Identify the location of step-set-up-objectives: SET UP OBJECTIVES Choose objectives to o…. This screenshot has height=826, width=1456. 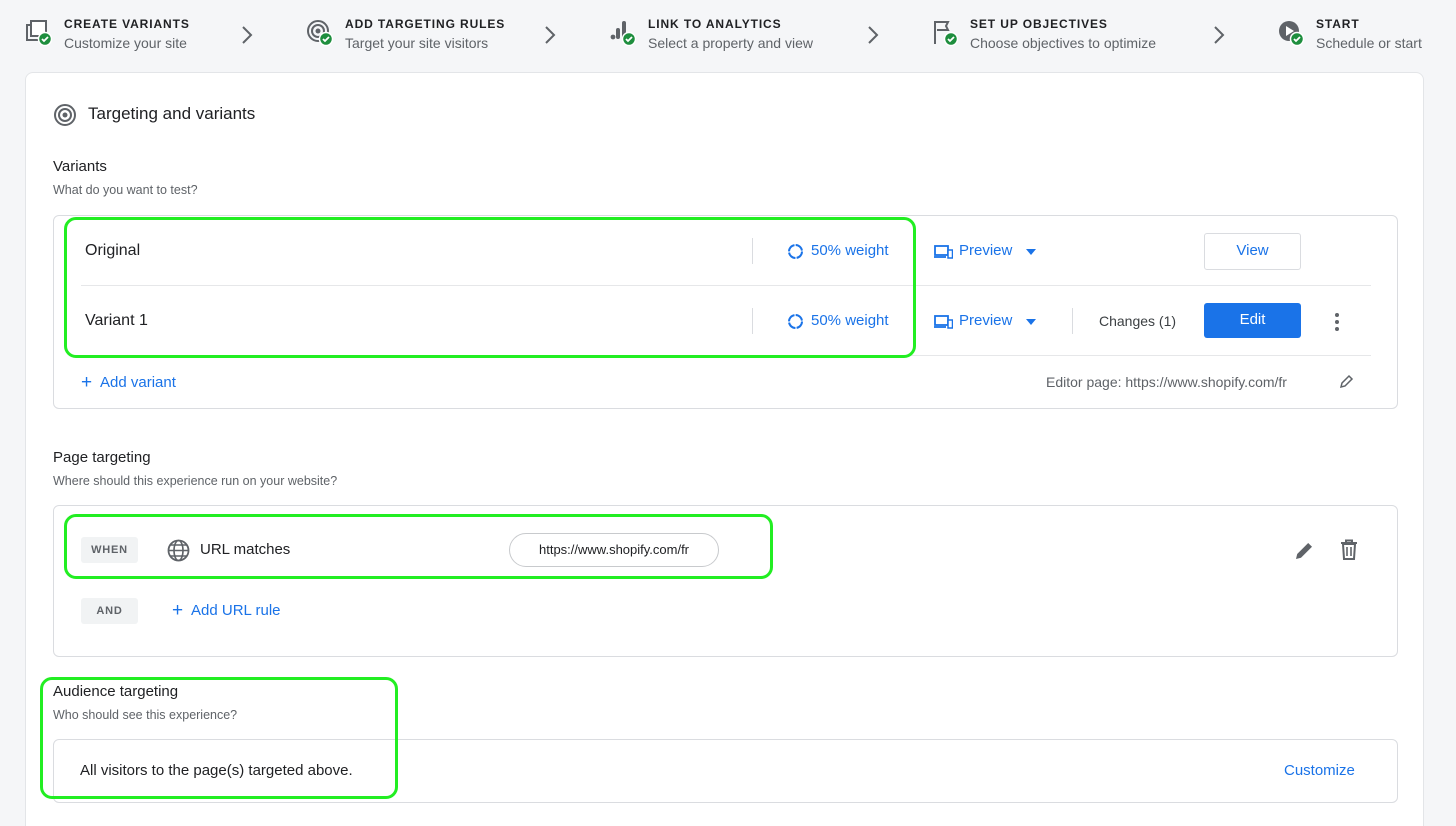
(1057, 36).